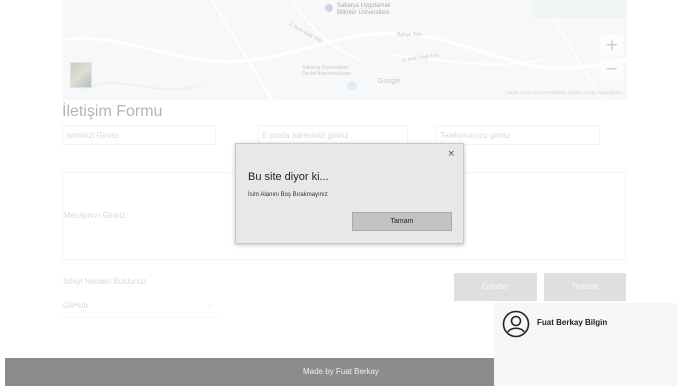 The width and height of the screenshot is (677, 386). Describe the element at coordinates (451, 154) in the screenshot. I see `close-icon: ×` at that location.